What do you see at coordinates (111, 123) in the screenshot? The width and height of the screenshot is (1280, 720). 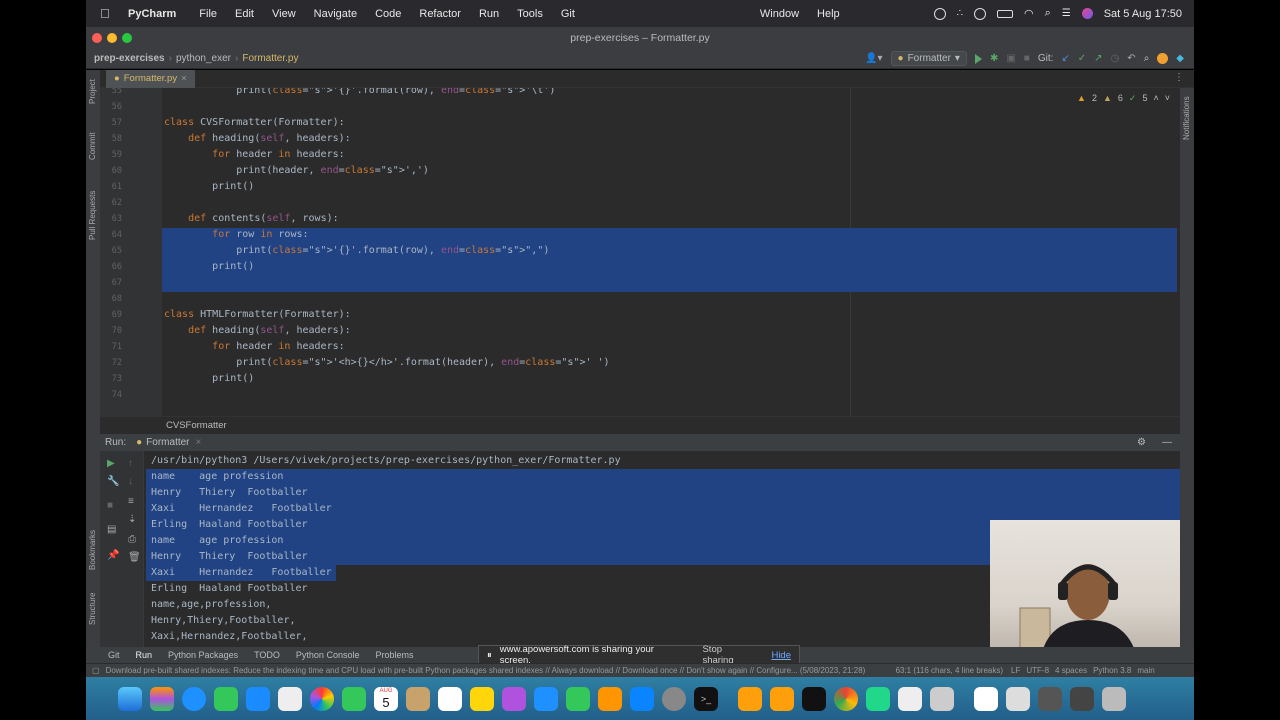 I see `line-number: 57` at bounding box center [111, 123].